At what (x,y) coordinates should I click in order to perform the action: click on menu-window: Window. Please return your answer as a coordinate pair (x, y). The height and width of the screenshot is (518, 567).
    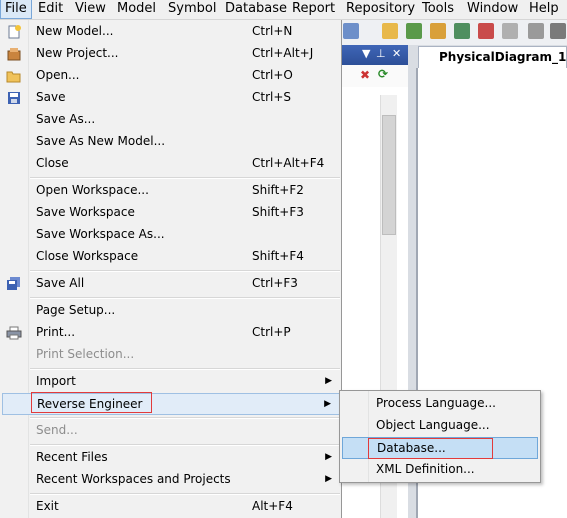
    Looking at the image, I should click on (492, 9).